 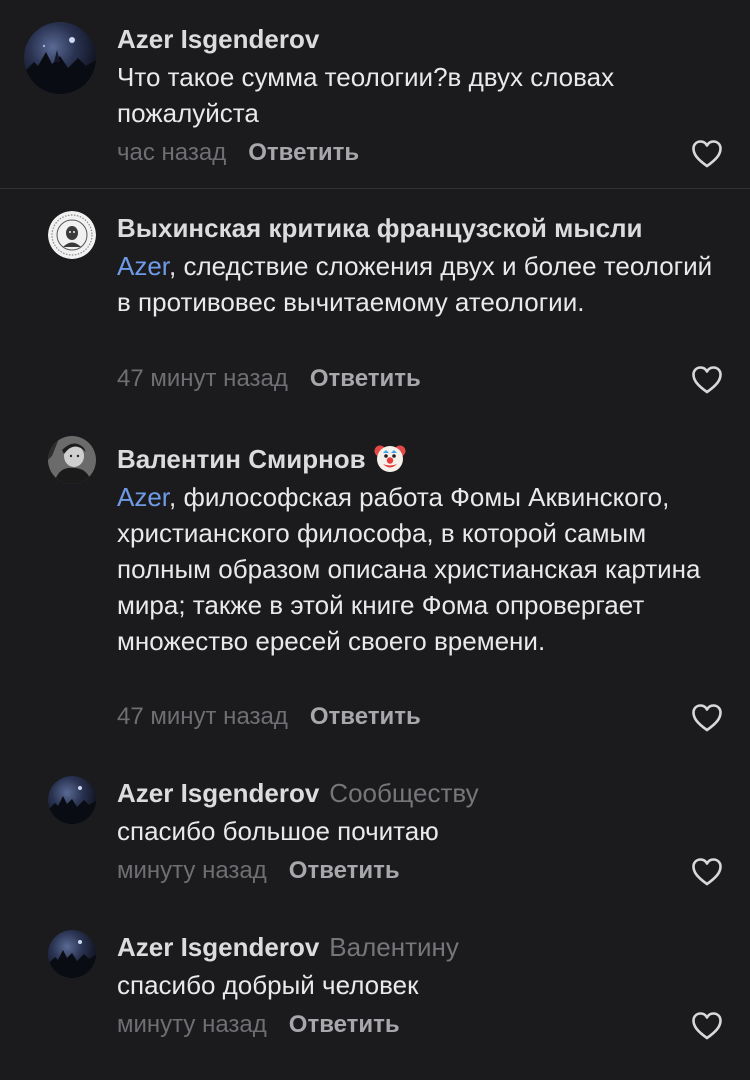 What do you see at coordinates (375, 188) in the screenshot?
I see `divider` at bounding box center [375, 188].